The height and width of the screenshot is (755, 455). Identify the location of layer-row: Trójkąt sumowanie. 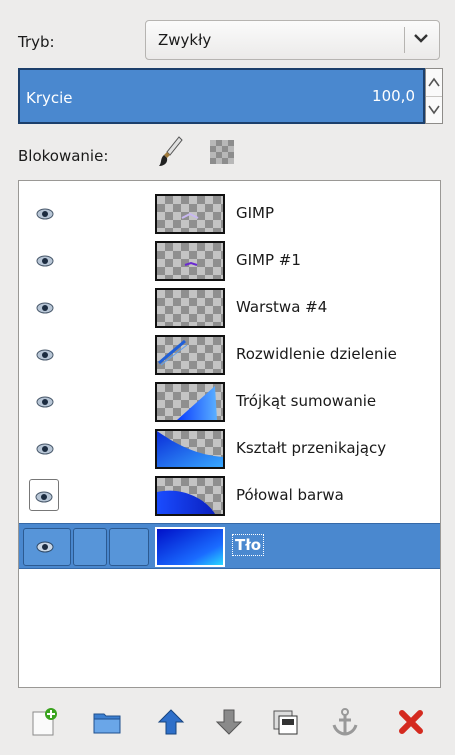
(229, 402).